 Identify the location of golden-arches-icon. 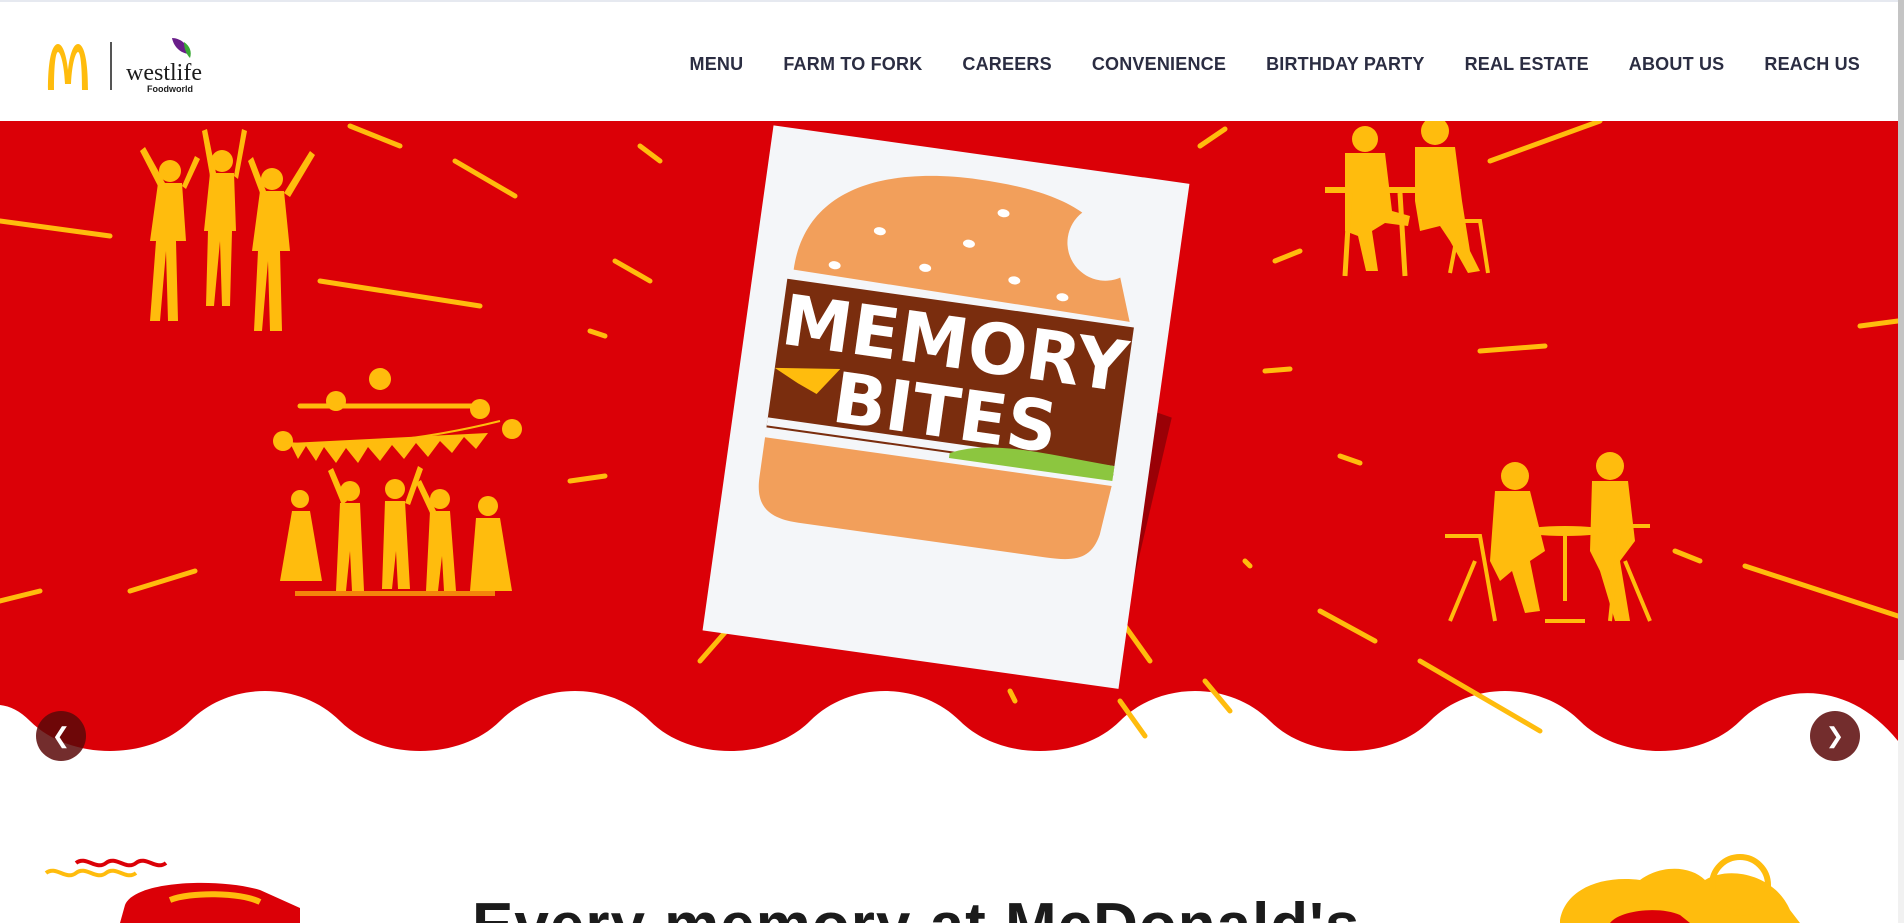
(68, 67).